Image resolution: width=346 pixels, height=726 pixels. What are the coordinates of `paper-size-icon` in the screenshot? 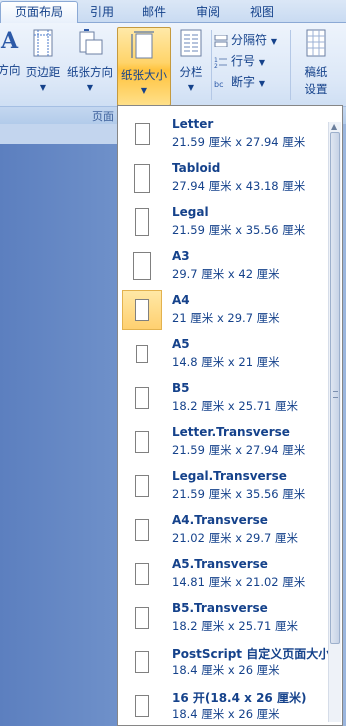 It's located at (142, 45).